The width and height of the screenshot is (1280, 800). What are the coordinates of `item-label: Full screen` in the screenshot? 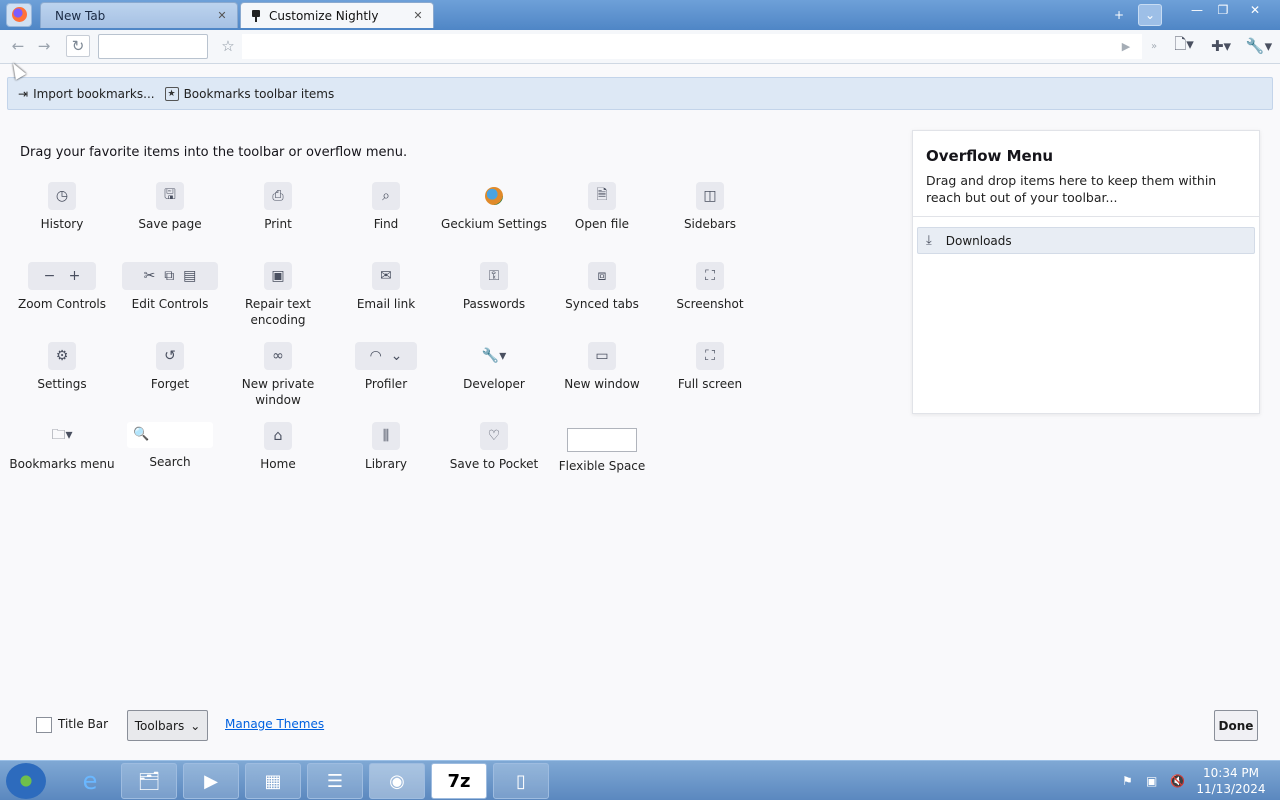 It's located at (710, 384).